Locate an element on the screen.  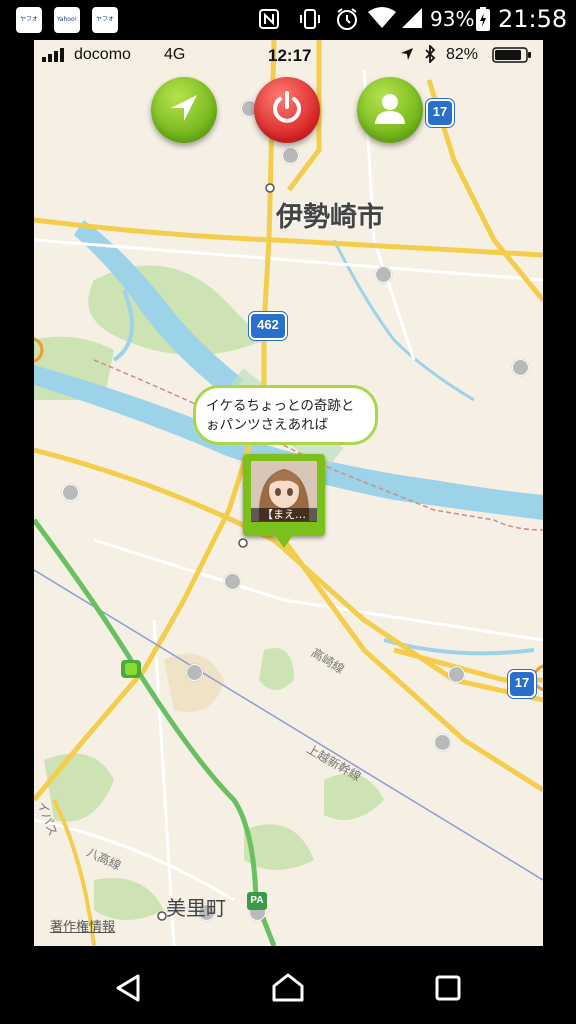
route-shield: 462 is located at coordinates (268, 326).